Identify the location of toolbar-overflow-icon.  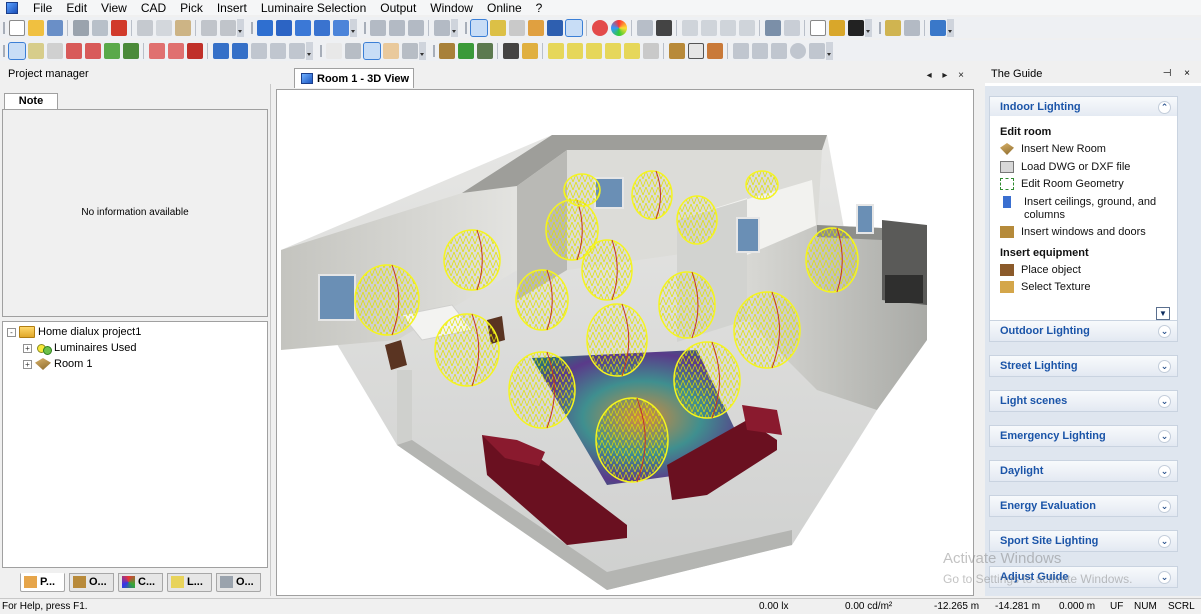
(240, 27).